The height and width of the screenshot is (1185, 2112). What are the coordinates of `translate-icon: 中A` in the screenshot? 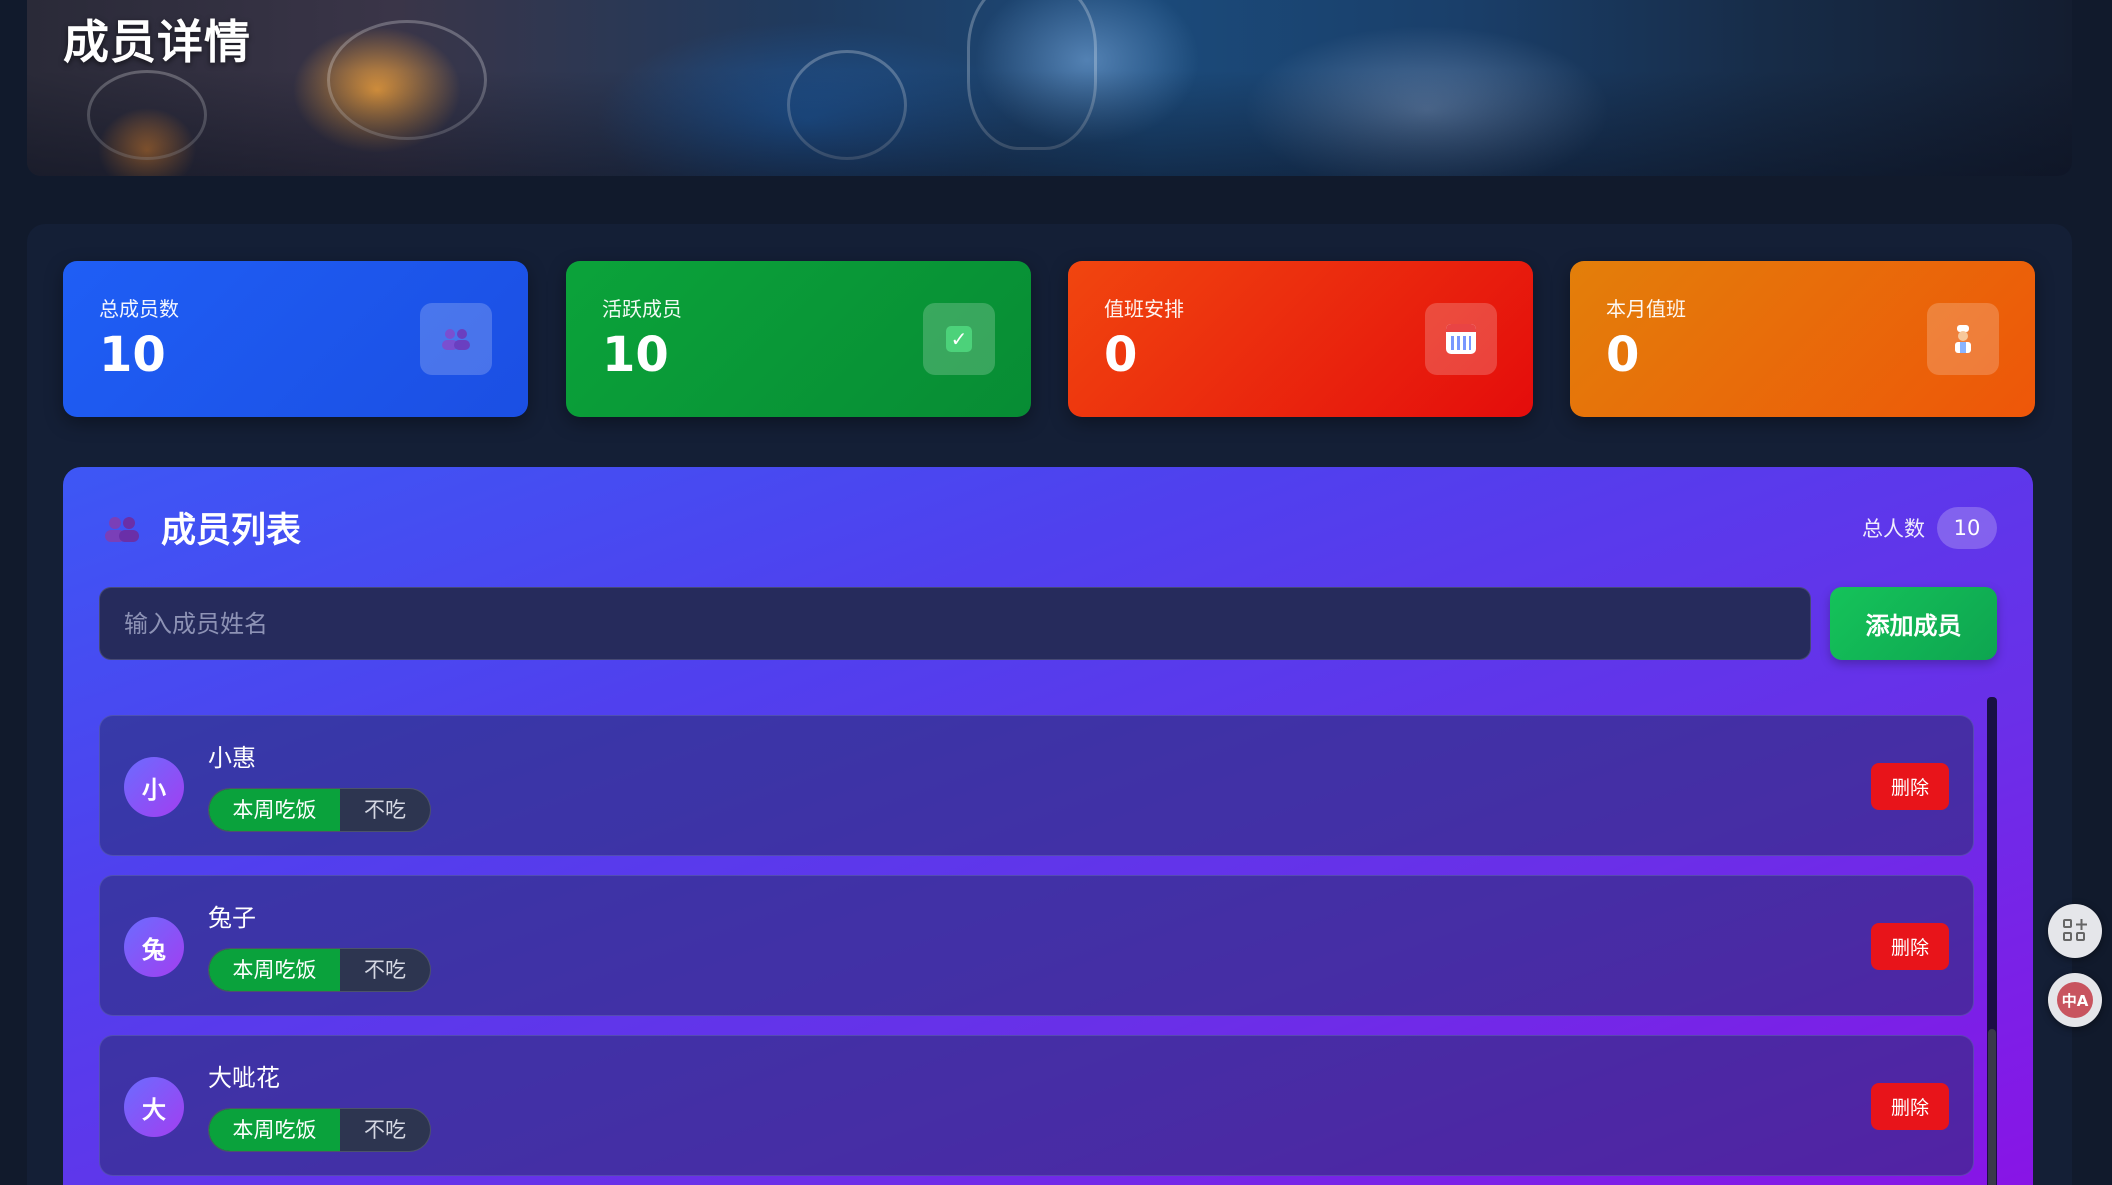 It's located at (2075, 1000).